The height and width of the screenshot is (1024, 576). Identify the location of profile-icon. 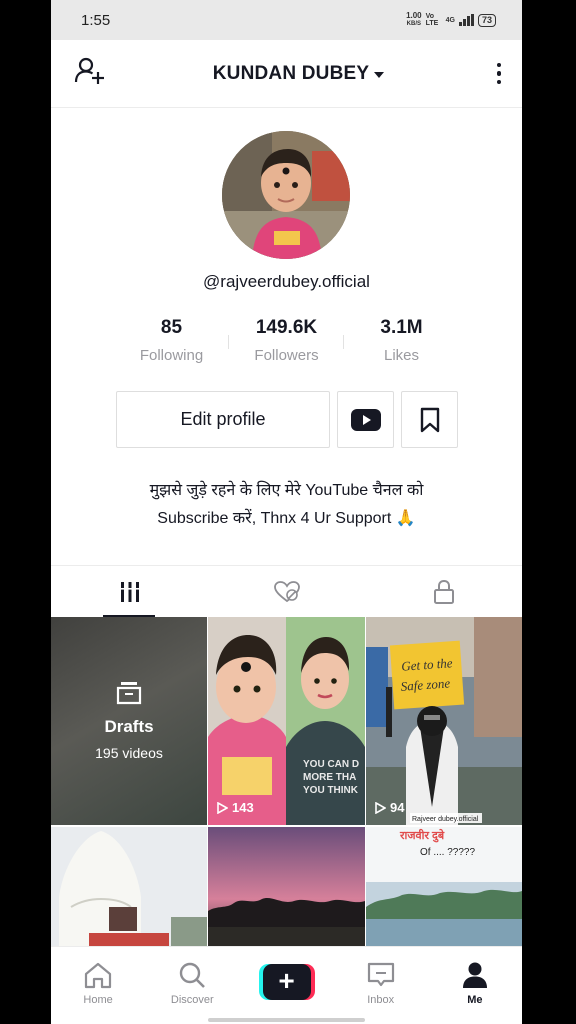
(474, 975).